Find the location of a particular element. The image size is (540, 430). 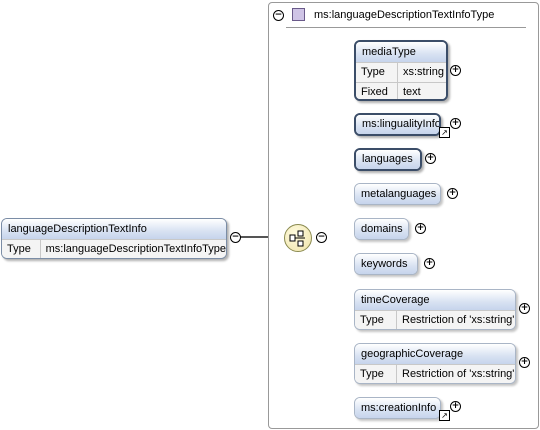

type-panel-collapse-button: − is located at coordinates (278, 15).